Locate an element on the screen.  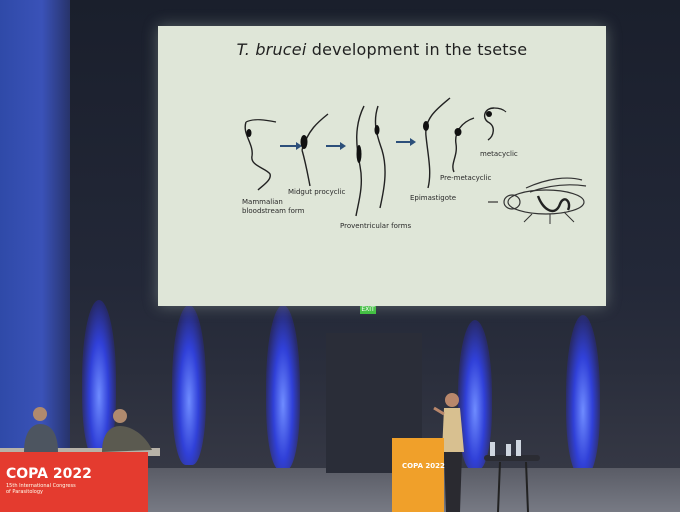
left-wall is located at coordinates (35, 235).